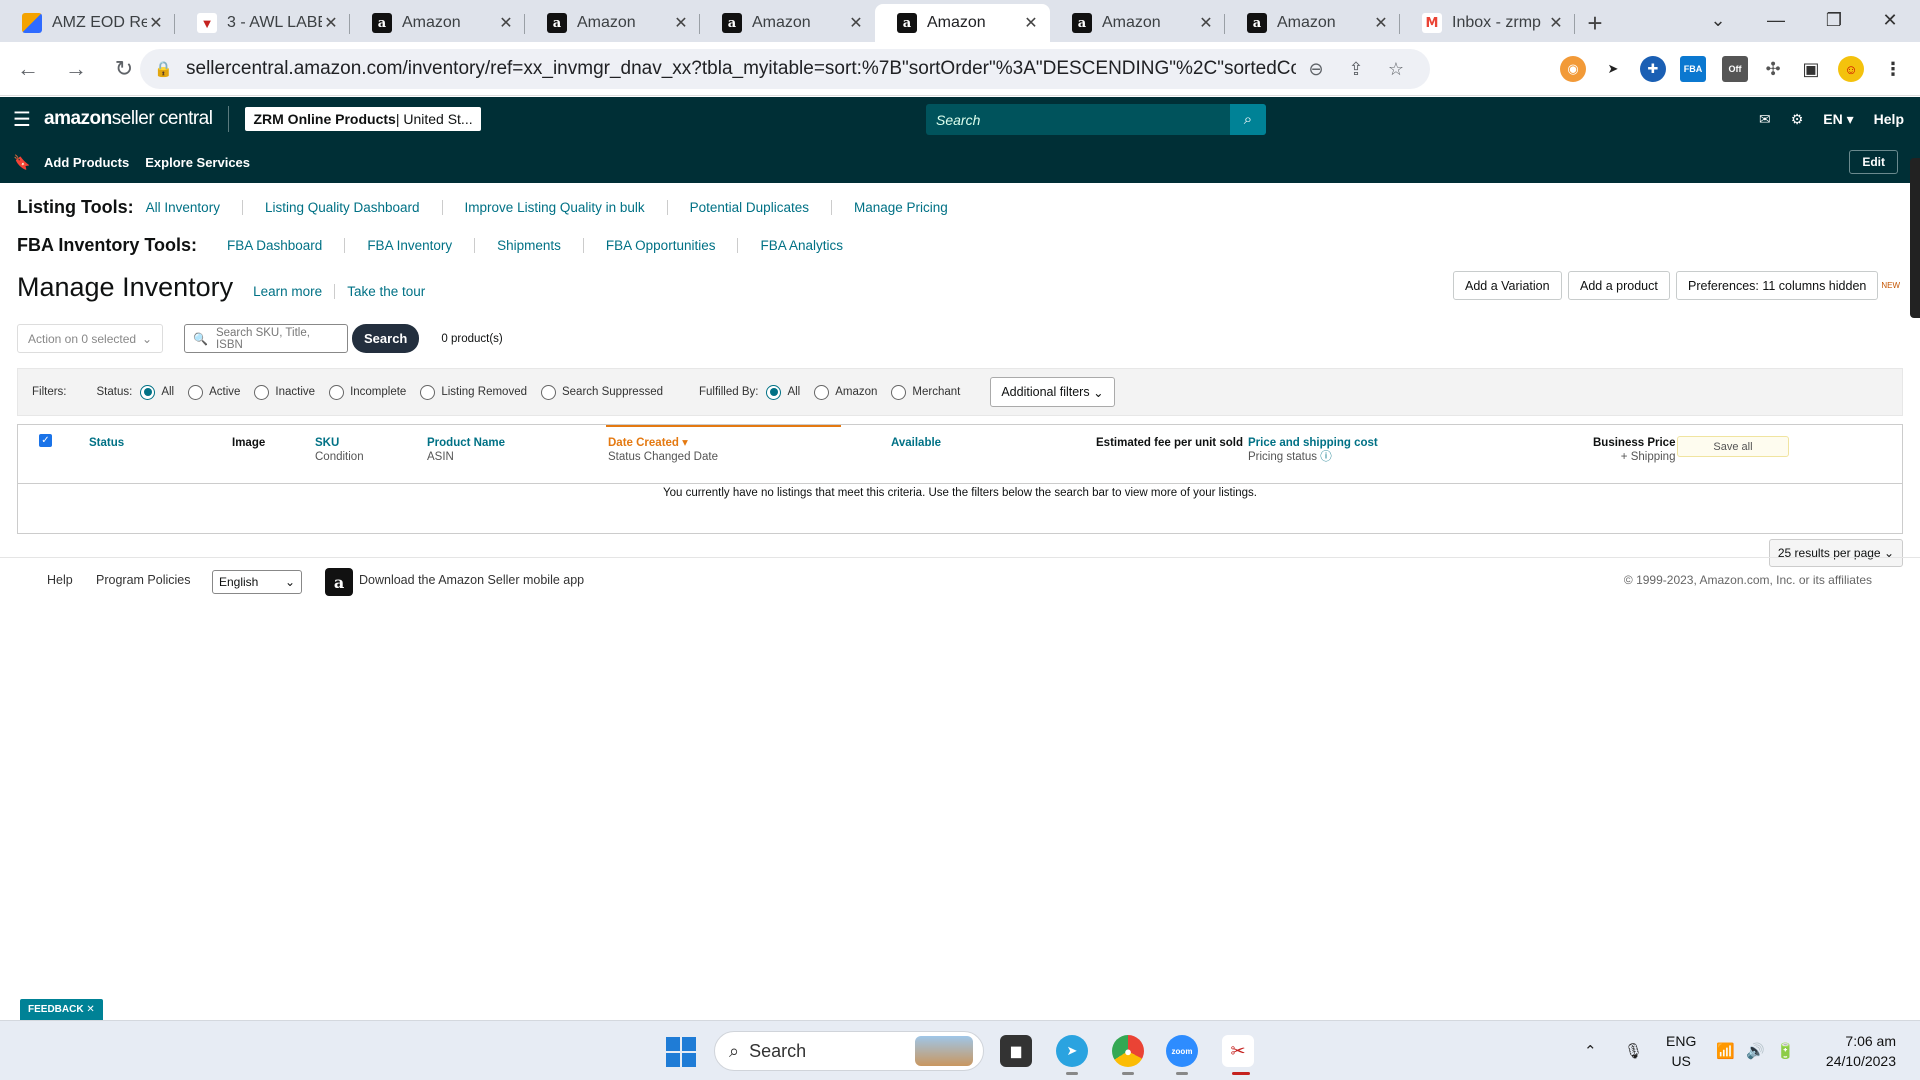  I want to click on status-radio-search-suppressed: Search Suppressed, so click(601, 392).